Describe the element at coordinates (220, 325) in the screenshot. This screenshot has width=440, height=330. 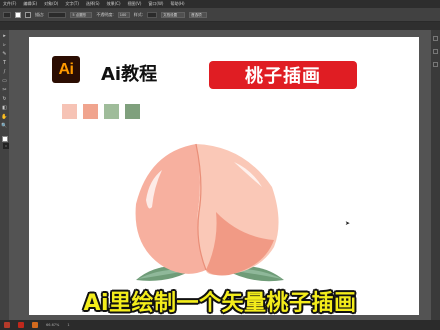
I see `status-bar: 66.67% 1` at that location.